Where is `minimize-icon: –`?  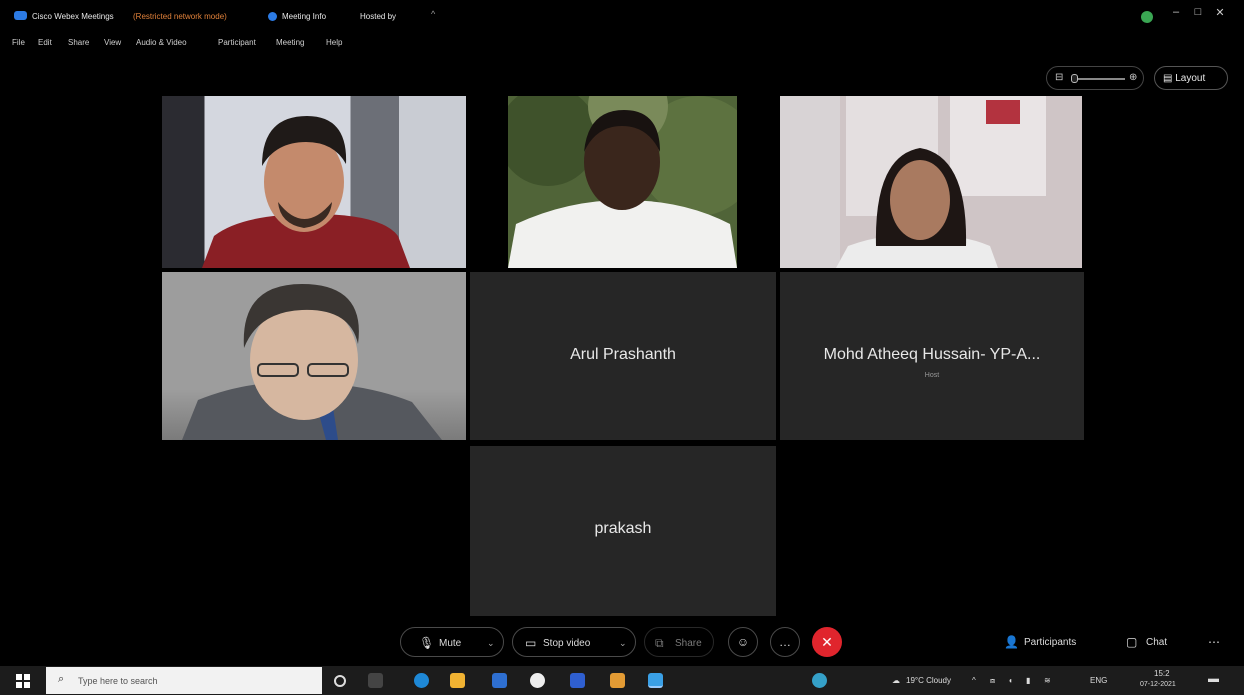 minimize-icon: – is located at coordinates (1176, 12).